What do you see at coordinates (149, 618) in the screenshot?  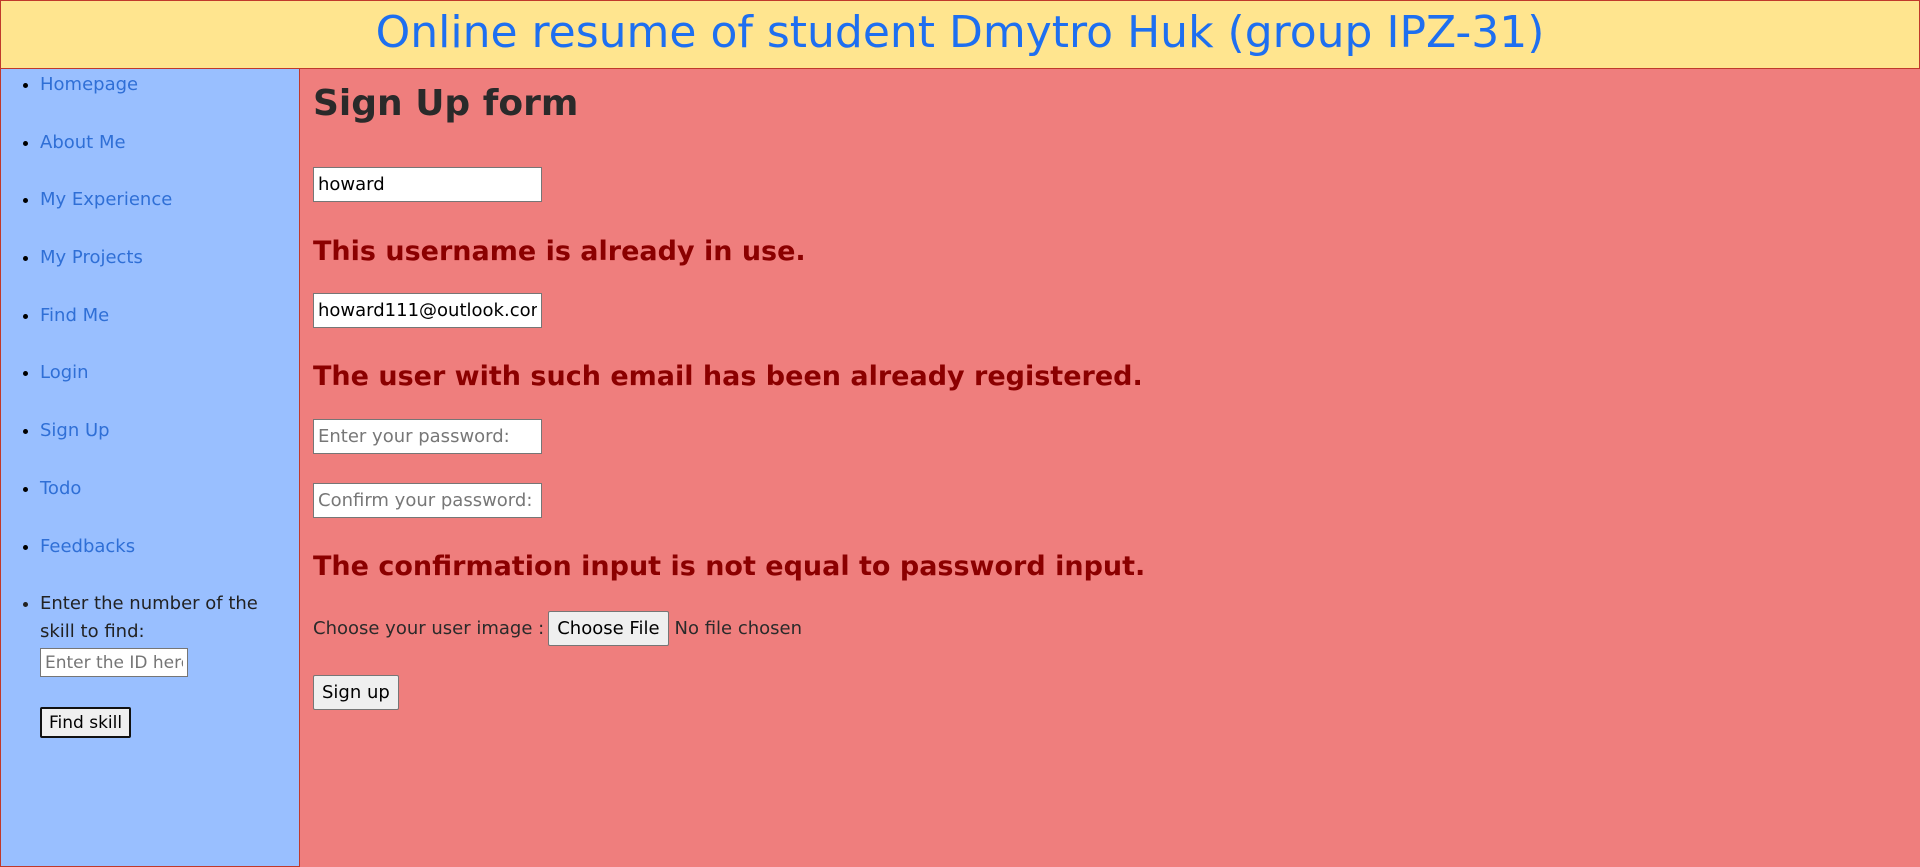 I see `skill-search-label: Enter the number of the skill to find:` at bounding box center [149, 618].